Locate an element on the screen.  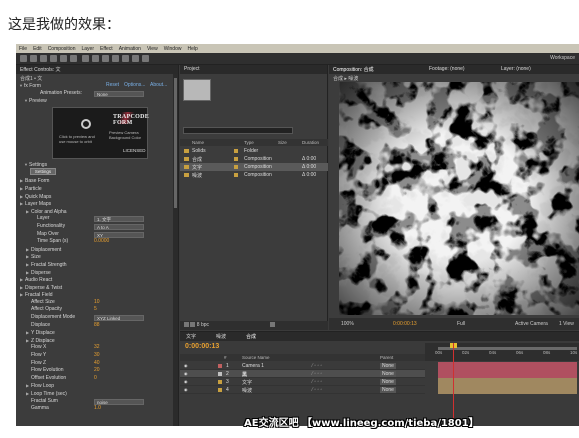
timeline-current-time: 0:00:00:13 is located at coordinates (202, 346).